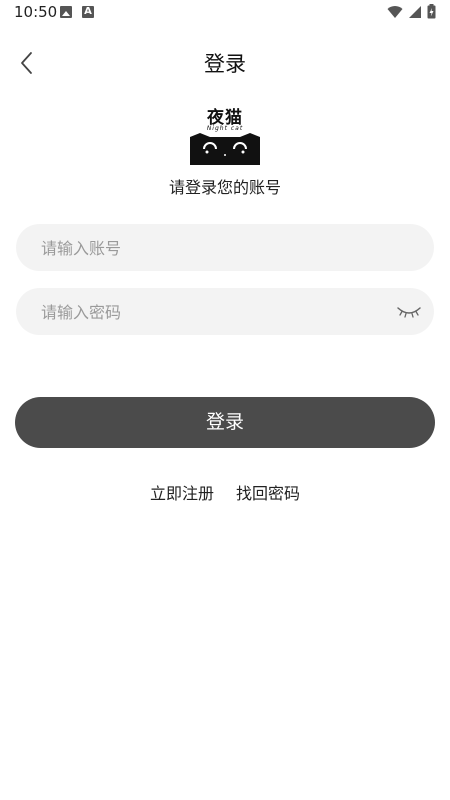 The image size is (450, 800). Describe the element at coordinates (225, 12) in the screenshot. I see `status-bar: 10:50 A` at that location.